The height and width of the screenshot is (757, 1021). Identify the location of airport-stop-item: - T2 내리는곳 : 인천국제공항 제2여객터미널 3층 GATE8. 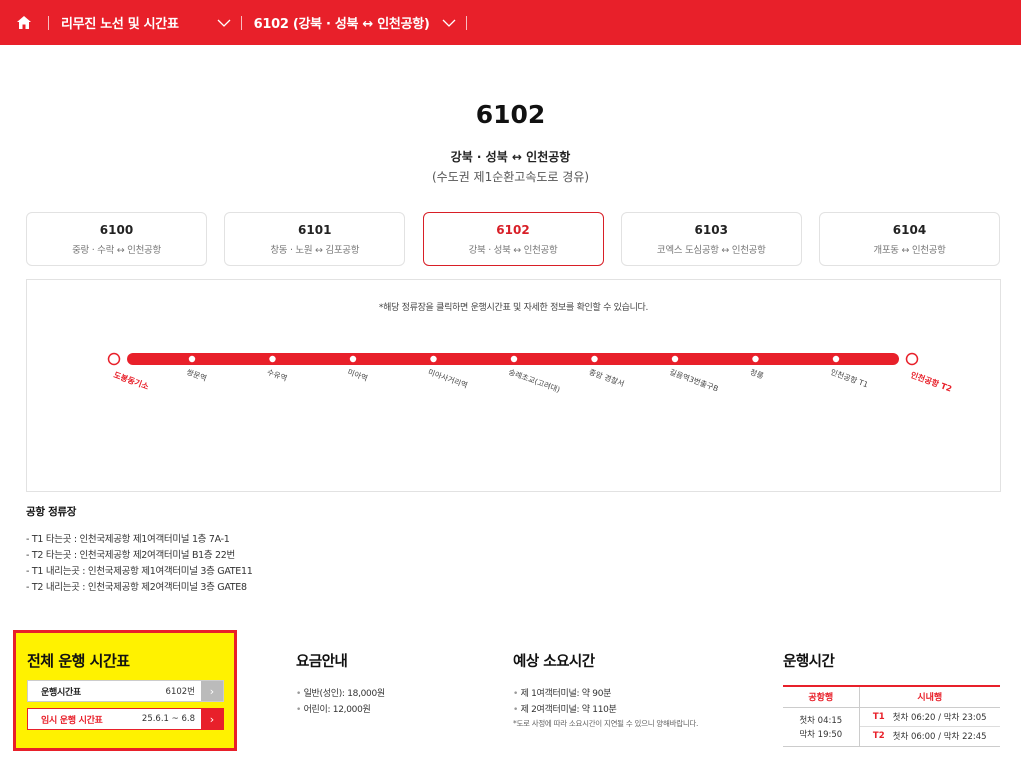
(136, 587).